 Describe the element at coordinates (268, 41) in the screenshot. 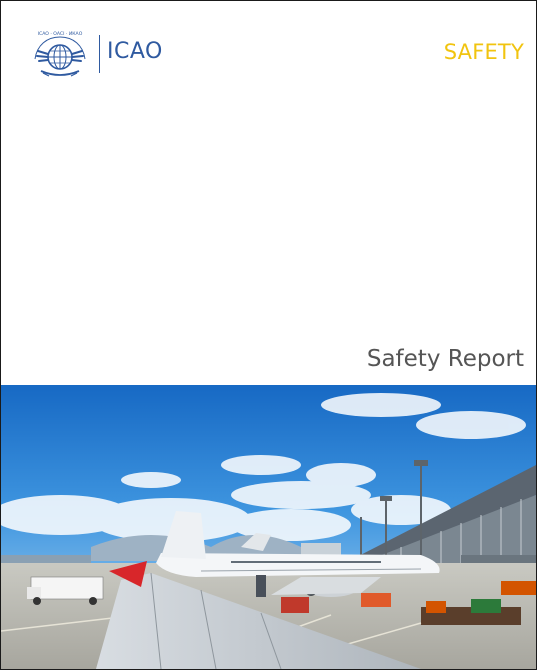

I see `cover-header: ICAO · OACI · ИКАО ICAO SAFETY` at that location.